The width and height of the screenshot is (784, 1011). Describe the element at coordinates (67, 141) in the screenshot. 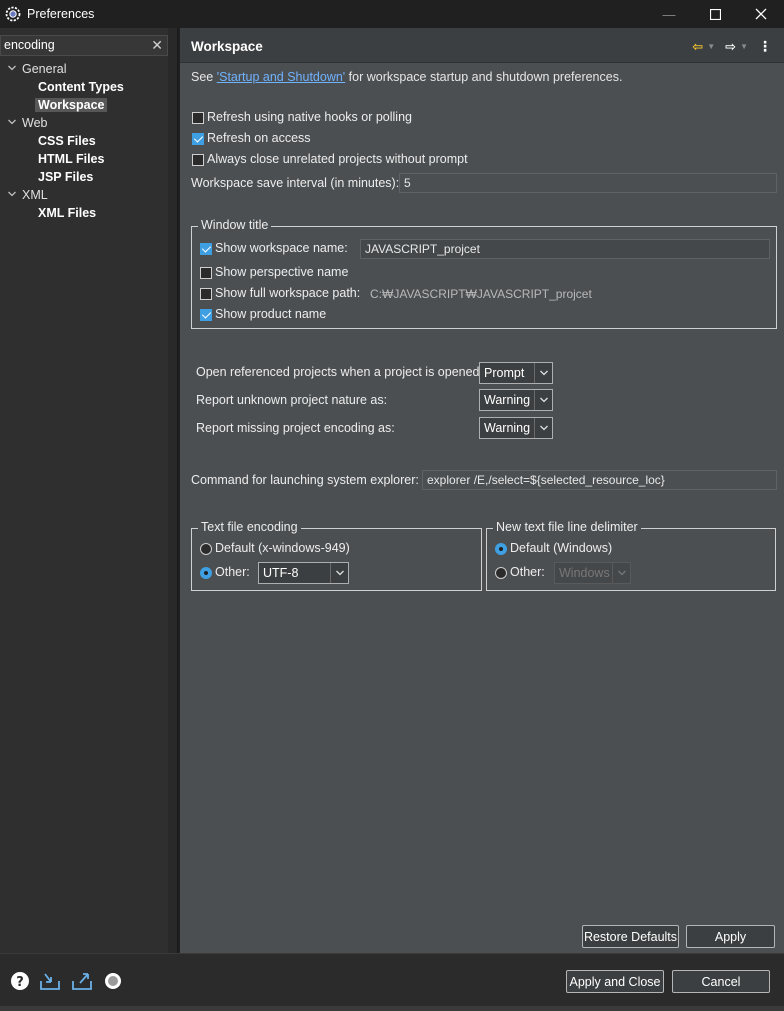

I see `tree-item-label: CSS Files` at that location.